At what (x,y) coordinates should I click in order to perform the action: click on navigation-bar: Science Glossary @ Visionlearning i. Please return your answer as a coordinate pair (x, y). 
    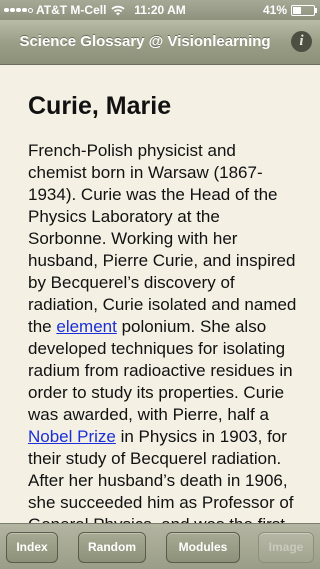
    Looking at the image, I should click on (160, 42).